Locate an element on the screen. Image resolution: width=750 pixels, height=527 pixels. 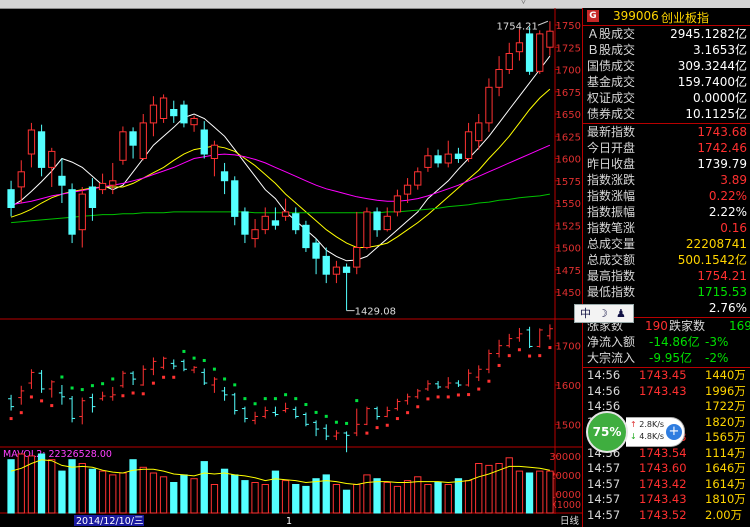
ime-toolbar: 中 ☽ ♟ is located at coordinates (604, 313).